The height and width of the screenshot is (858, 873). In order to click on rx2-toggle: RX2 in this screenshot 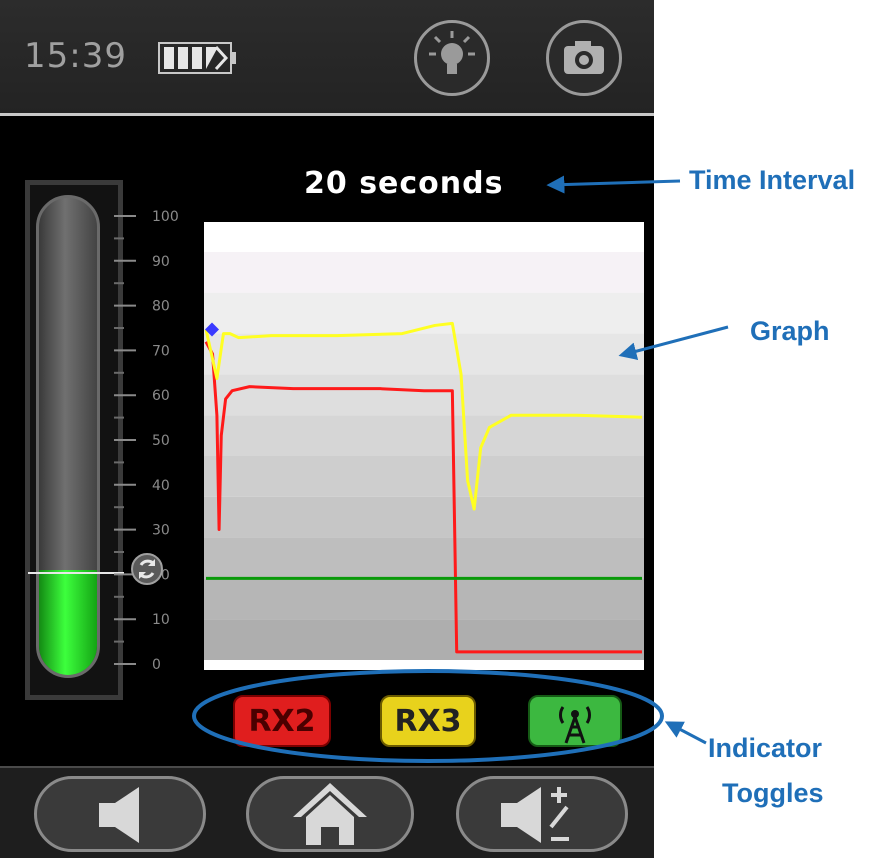, I will do `click(282, 721)`.